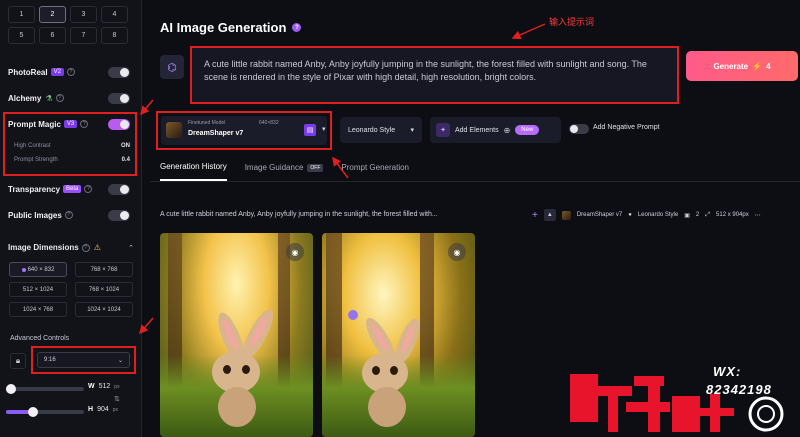 This screenshot has height=437, width=800. Describe the element at coordinates (527, 130) in the screenshot. I see `new-badge: New` at that location.